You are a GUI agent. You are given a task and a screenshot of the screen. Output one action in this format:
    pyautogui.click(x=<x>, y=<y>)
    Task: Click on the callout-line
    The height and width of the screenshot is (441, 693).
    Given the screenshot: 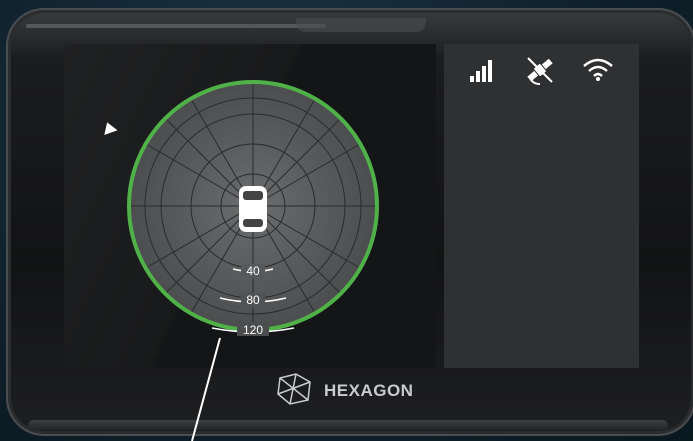 What is the action you would take?
    pyautogui.click(x=206, y=389)
    